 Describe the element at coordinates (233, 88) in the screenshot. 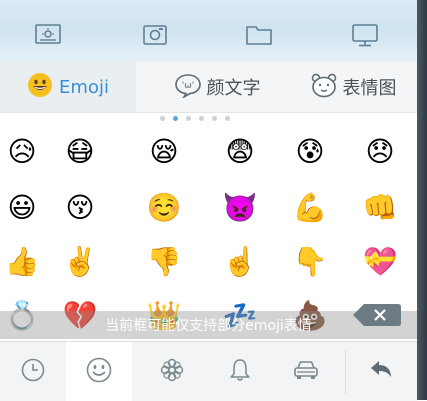

I see `tab-kaomoji-label: 颜文字` at that location.